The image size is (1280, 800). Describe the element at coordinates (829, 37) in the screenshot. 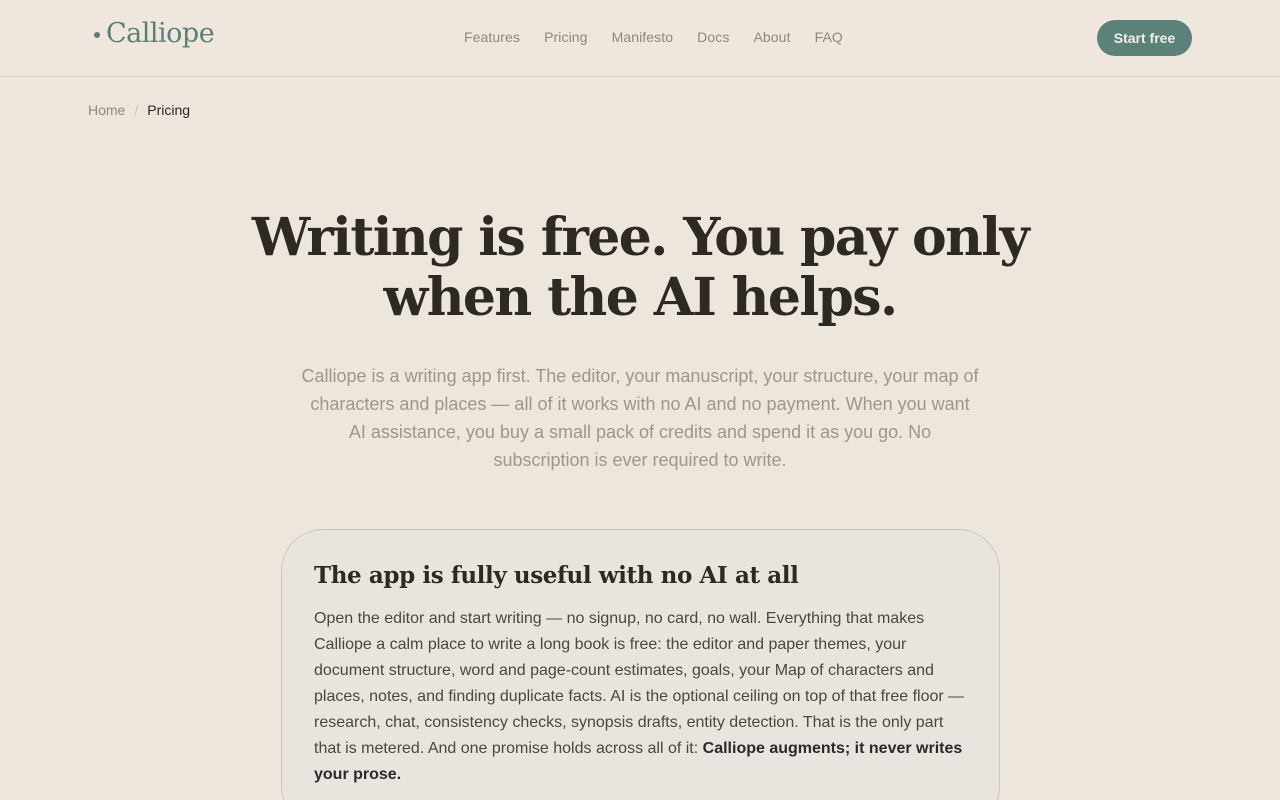

I see `nav-link-faq: FAQ` at that location.